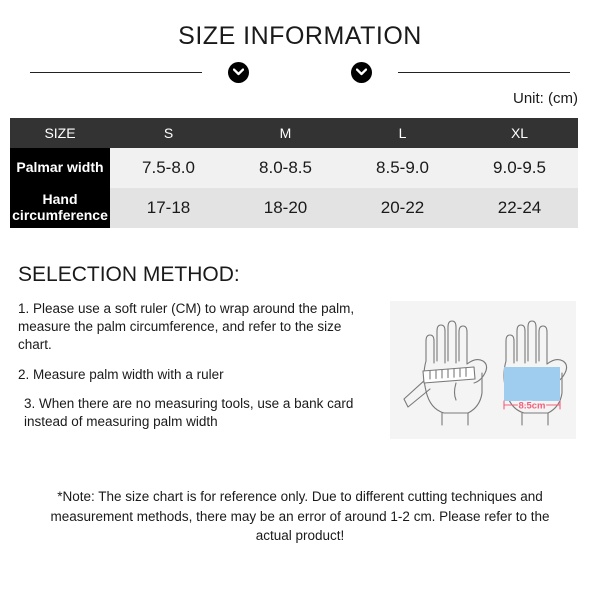 Image resolution: width=600 pixels, height=600 pixels. What do you see at coordinates (60, 208) in the screenshot?
I see `row-label-hand-circumference: Hand circumference` at bounding box center [60, 208].